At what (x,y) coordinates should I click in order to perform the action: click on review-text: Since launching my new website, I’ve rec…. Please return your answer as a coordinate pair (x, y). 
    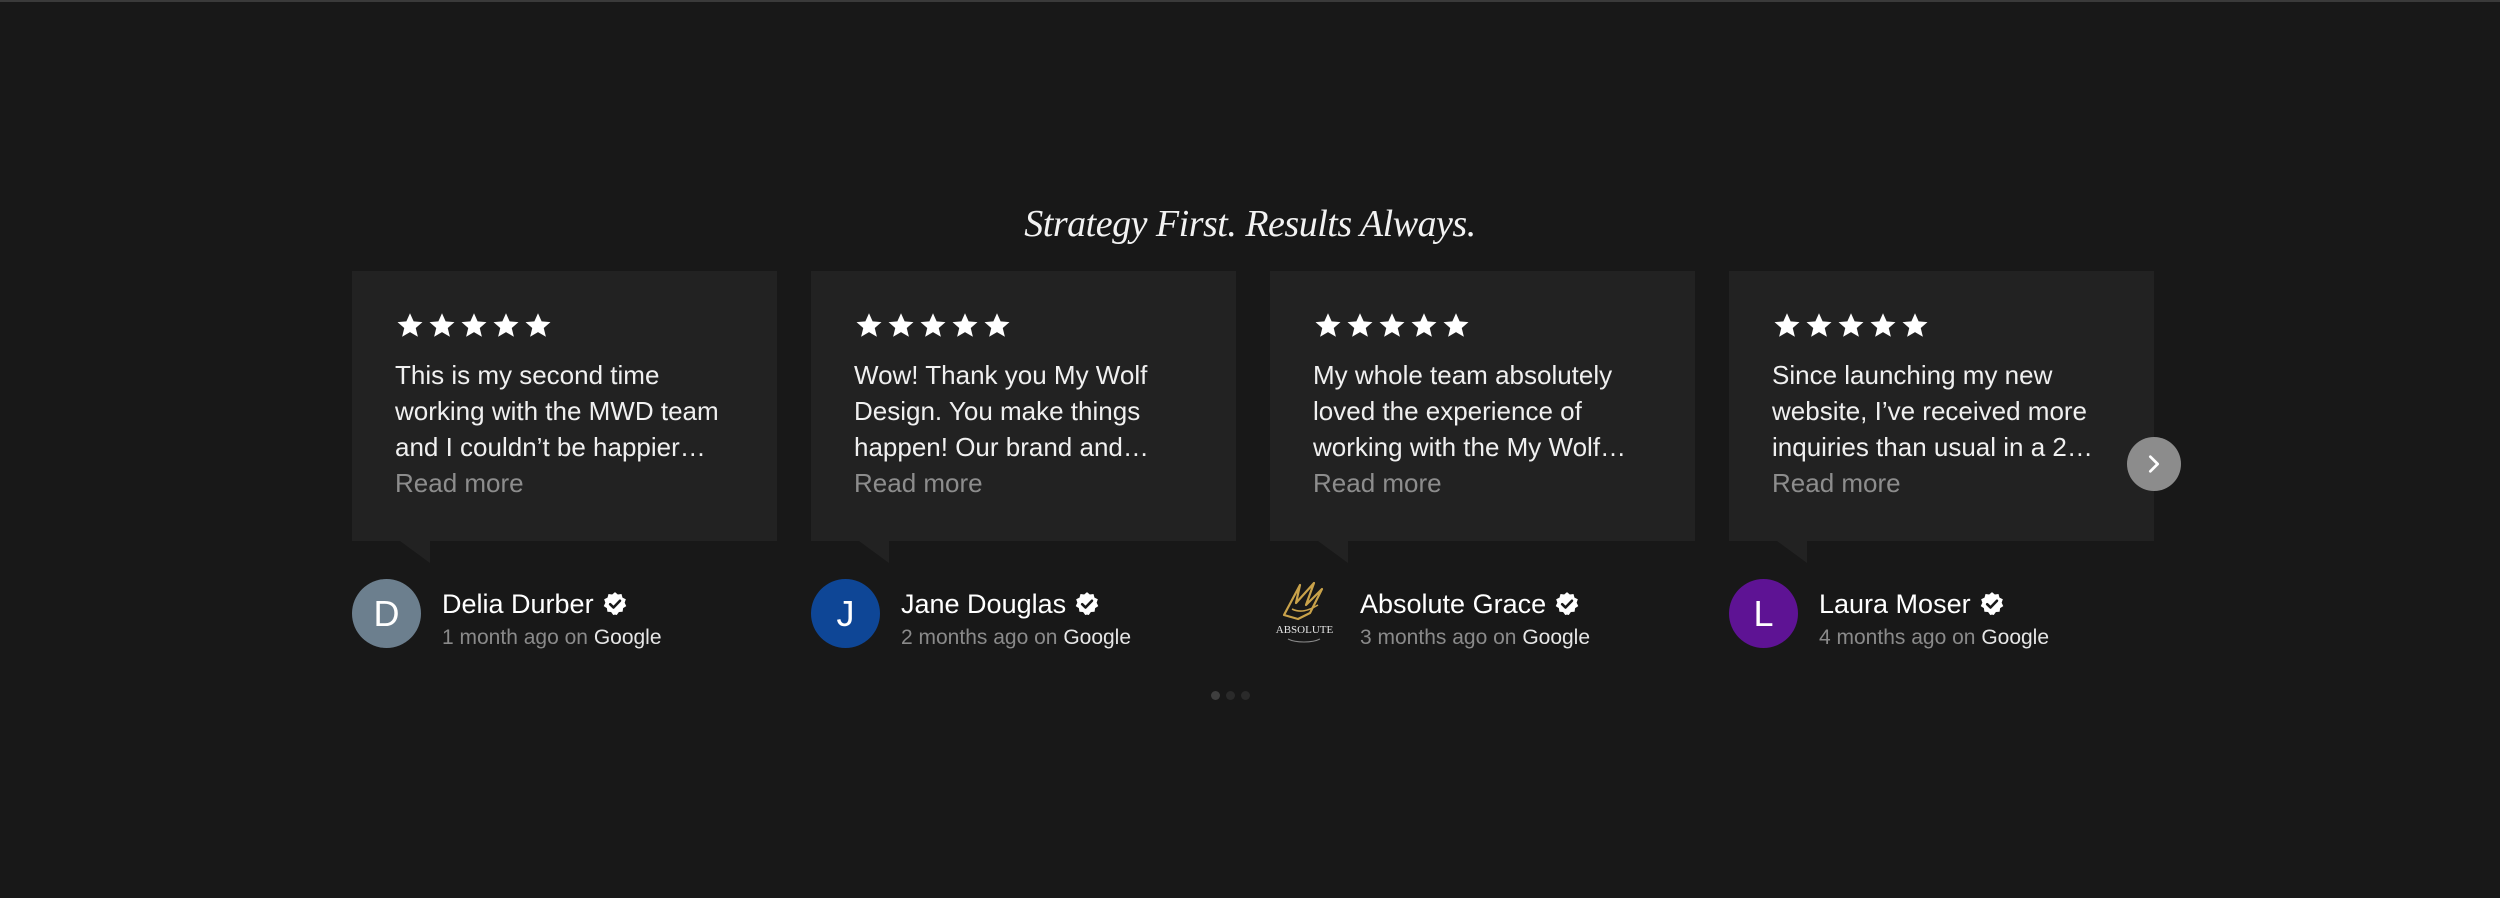
    Looking at the image, I should click on (1932, 411).